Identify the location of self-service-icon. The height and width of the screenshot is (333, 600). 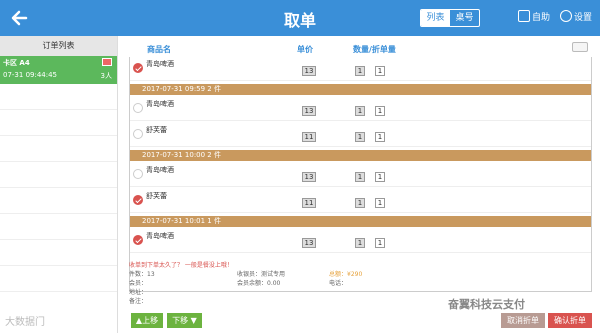
(523, 16).